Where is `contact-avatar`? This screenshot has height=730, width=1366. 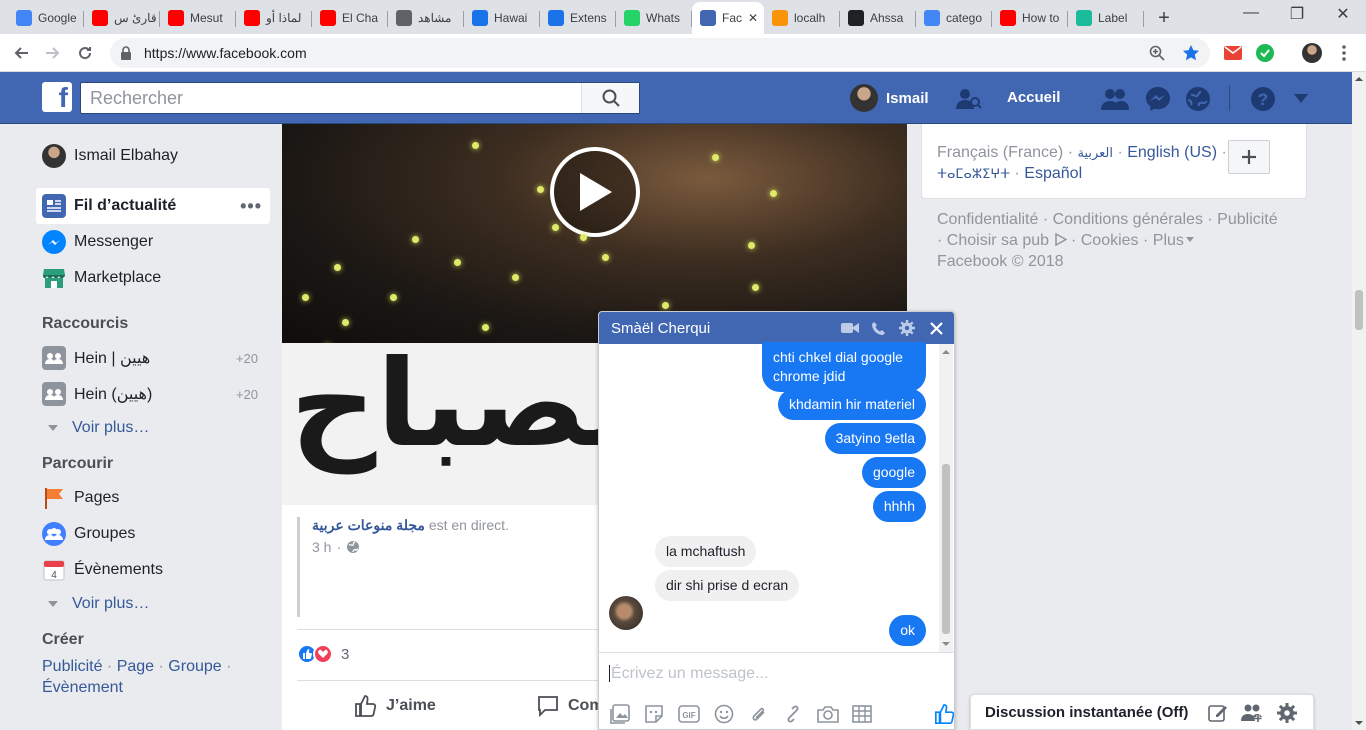
contact-avatar is located at coordinates (626, 613).